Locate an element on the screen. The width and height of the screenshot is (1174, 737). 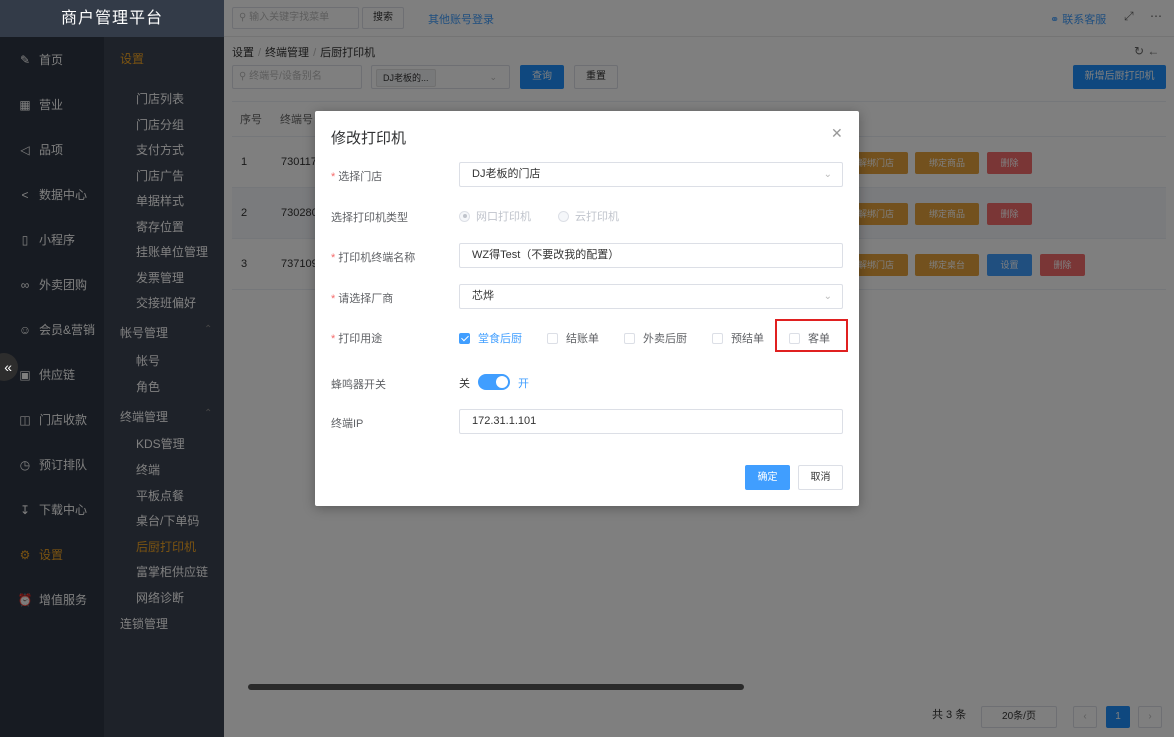
vendor-label: * 请选择厂商 is located at coordinates (362, 299).